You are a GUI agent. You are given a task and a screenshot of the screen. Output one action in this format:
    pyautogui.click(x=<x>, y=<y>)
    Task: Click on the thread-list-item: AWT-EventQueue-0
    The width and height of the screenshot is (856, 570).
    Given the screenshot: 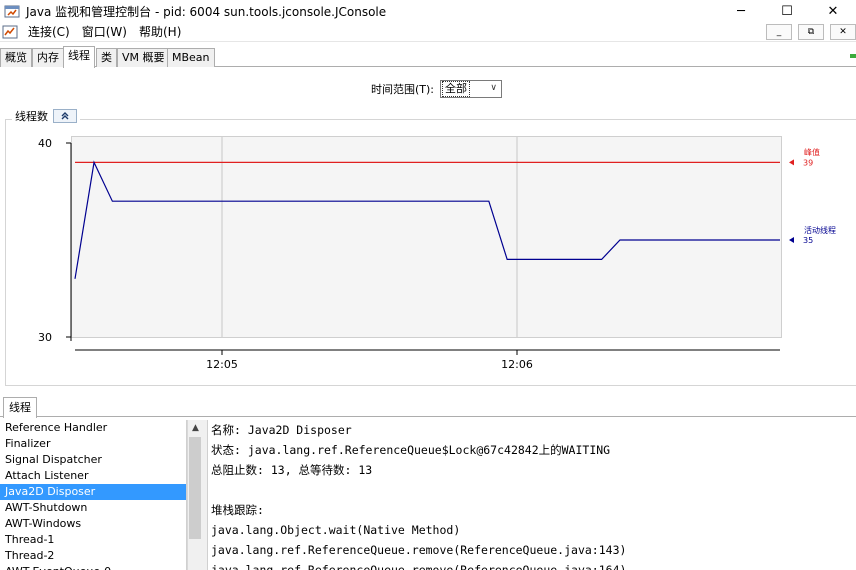 What is the action you would take?
    pyautogui.click(x=93, y=567)
    